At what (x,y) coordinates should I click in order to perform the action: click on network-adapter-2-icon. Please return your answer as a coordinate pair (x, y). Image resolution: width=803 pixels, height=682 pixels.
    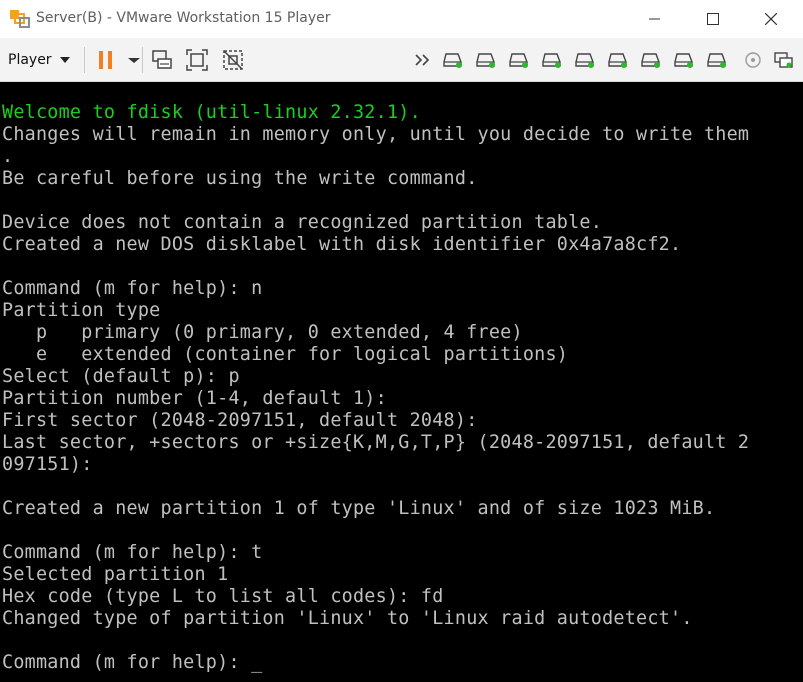
    Looking at the image, I should click on (717, 60).